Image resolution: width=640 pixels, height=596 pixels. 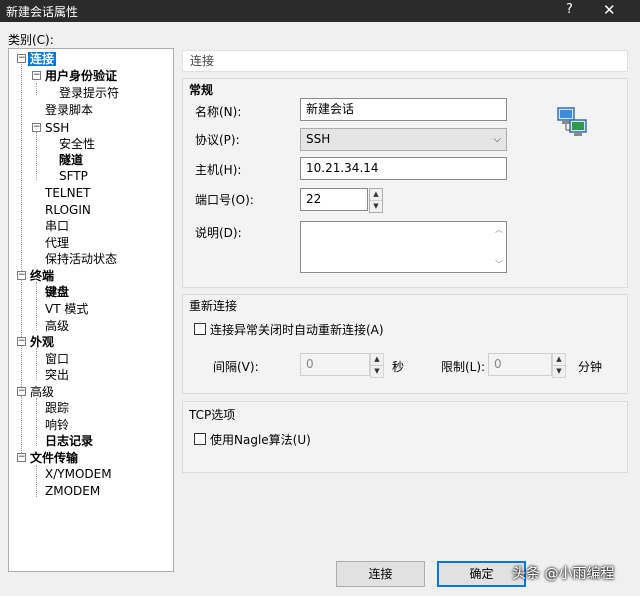 What do you see at coordinates (42, 59) in the screenshot?
I see `tree-item-connection: 连接` at bounding box center [42, 59].